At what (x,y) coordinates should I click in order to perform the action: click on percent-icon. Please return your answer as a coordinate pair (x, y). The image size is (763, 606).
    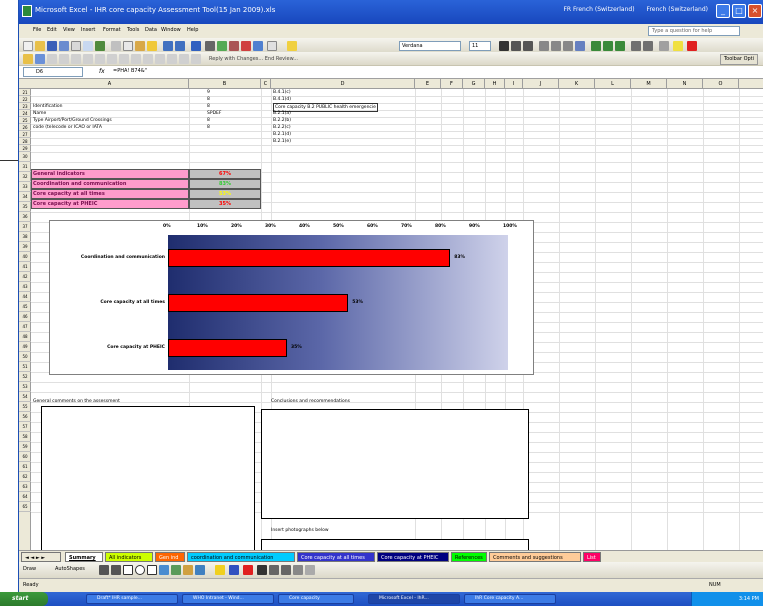
    Looking at the image, I should click on (608, 46).